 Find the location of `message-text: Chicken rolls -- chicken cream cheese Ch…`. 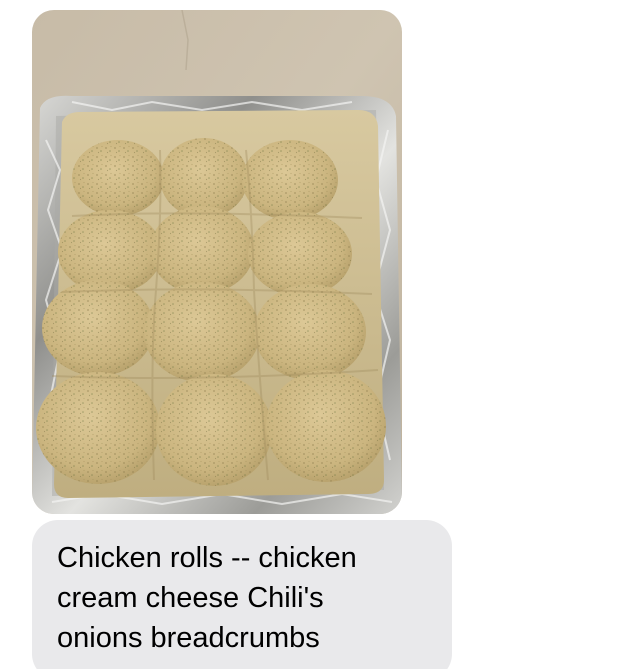

message-text: Chicken rolls -- chicken cream cheese Ch… is located at coordinates (207, 598).